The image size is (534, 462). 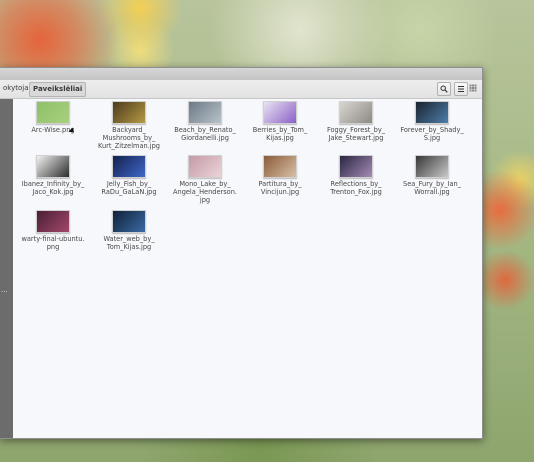 What do you see at coordinates (53, 188) in the screenshot?
I see `file-name: Ibanez_Infinity_by_ Jaco_Kok.jpg` at bounding box center [53, 188].